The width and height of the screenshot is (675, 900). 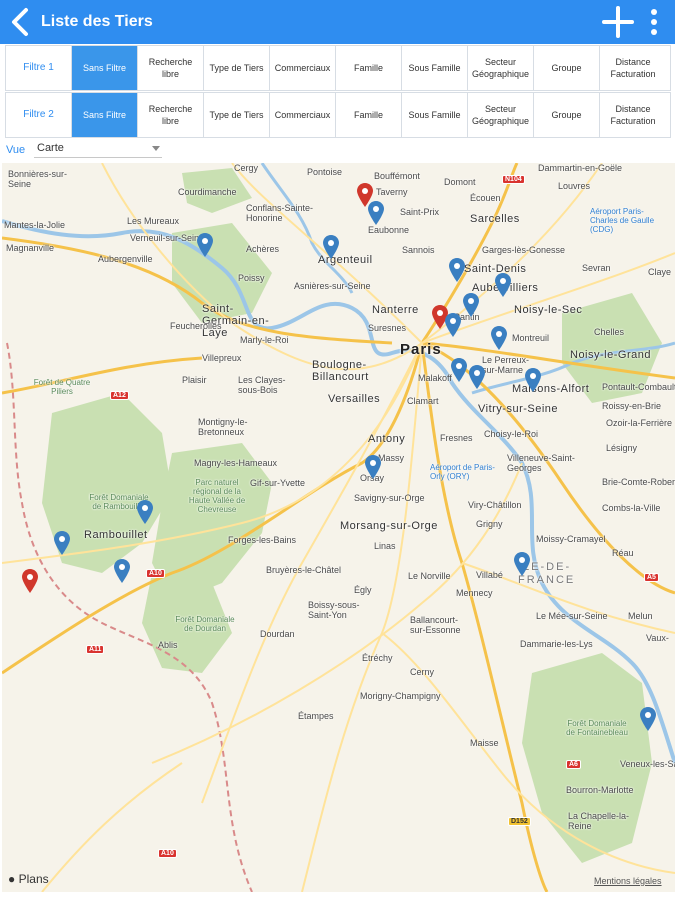 What do you see at coordinates (511, 434) in the screenshot?
I see `place-label: Choisy-le-Roi` at bounding box center [511, 434].